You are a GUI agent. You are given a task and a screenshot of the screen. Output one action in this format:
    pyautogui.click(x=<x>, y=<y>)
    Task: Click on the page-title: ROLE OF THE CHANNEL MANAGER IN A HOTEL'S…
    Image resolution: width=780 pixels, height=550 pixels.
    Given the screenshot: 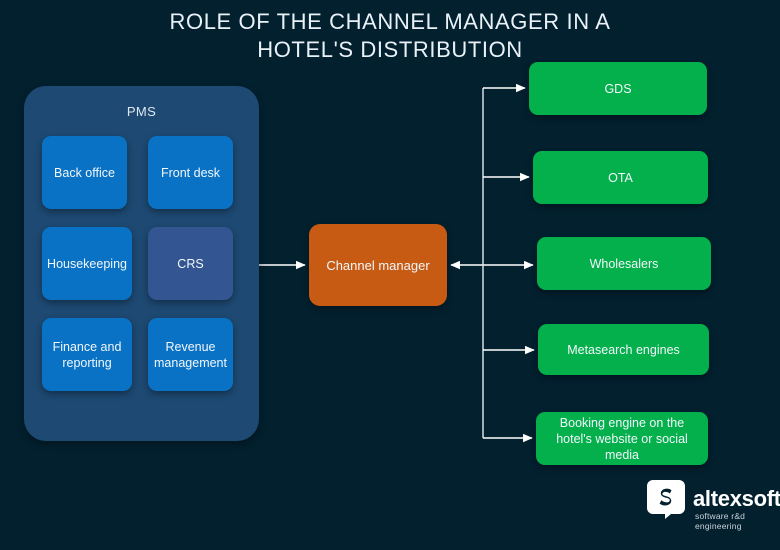 What is the action you would take?
    pyautogui.click(x=390, y=35)
    